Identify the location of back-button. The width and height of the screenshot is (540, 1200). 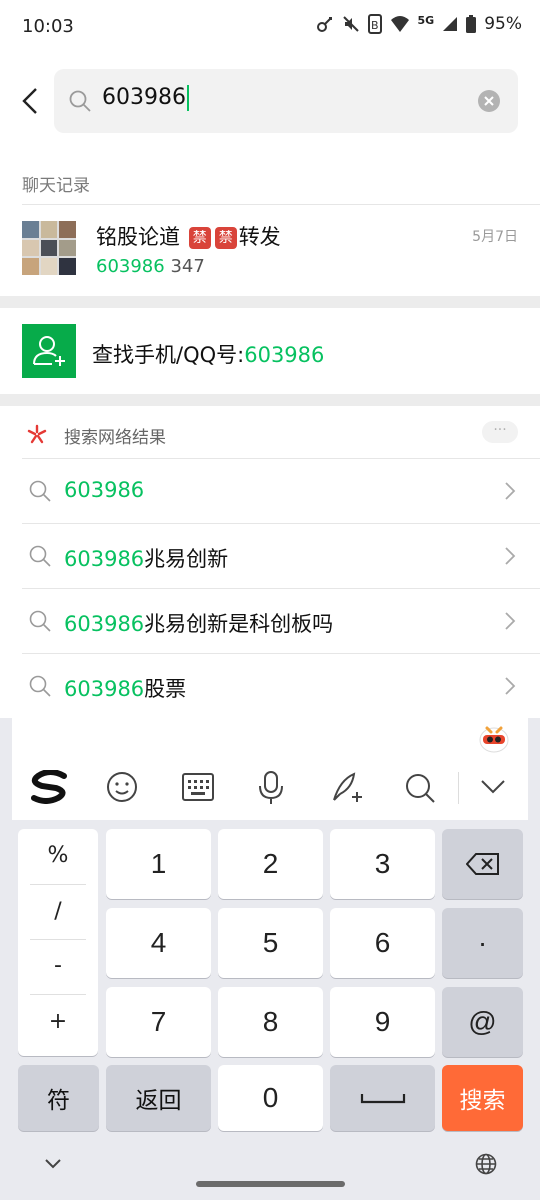
(31, 101).